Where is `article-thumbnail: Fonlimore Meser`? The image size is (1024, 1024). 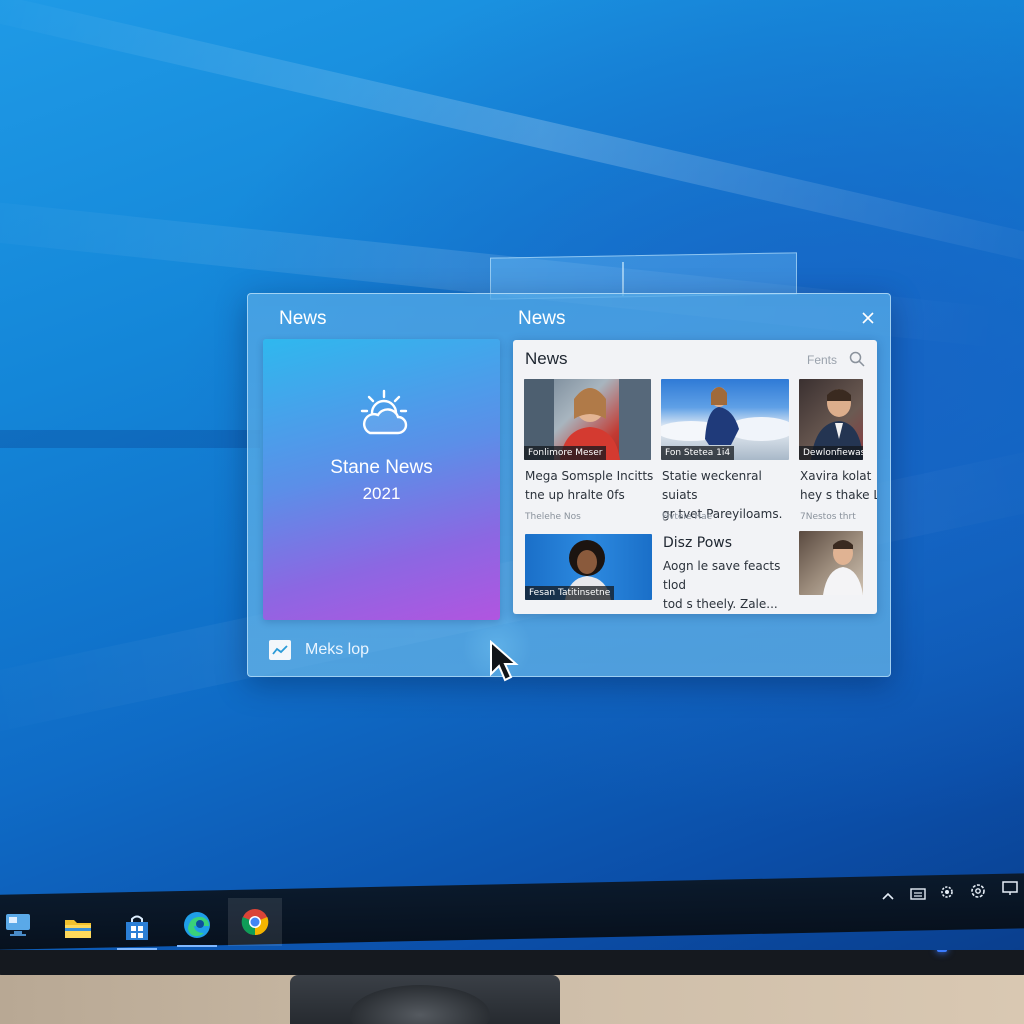 article-thumbnail: Fonlimore Meser is located at coordinates (587, 419).